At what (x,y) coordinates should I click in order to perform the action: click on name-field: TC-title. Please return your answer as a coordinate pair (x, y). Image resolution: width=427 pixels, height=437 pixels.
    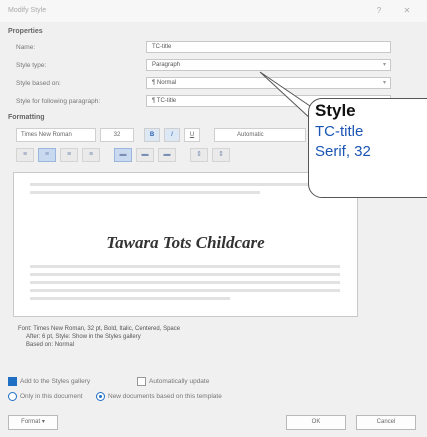
    Looking at the image, I should click on (268, 47).